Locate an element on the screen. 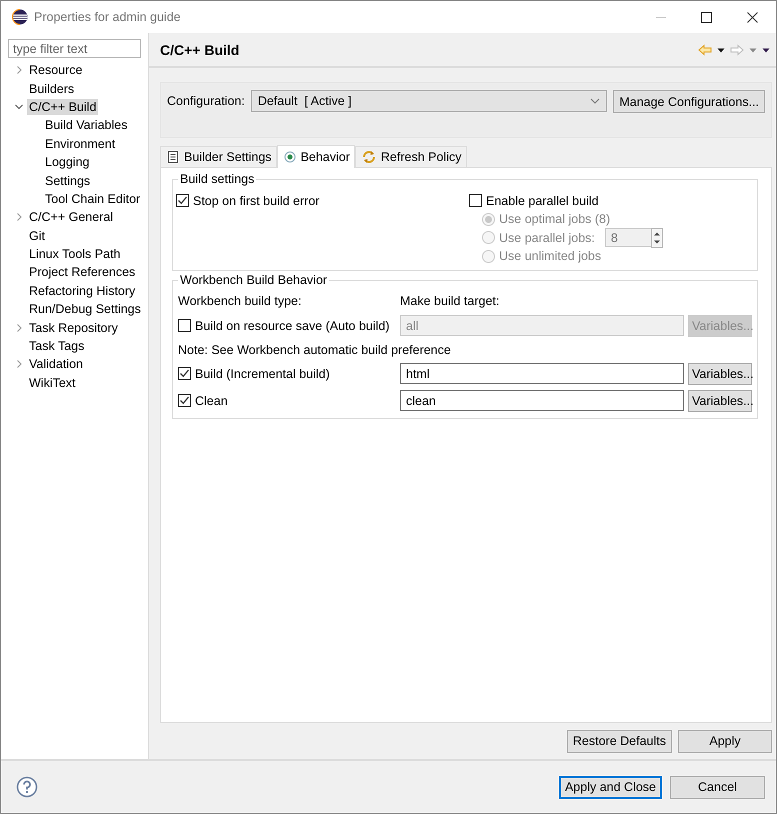 This screenshot has width=777, height=814. tree-item: Run/Debug Settings is located at coordinates (85, 309).